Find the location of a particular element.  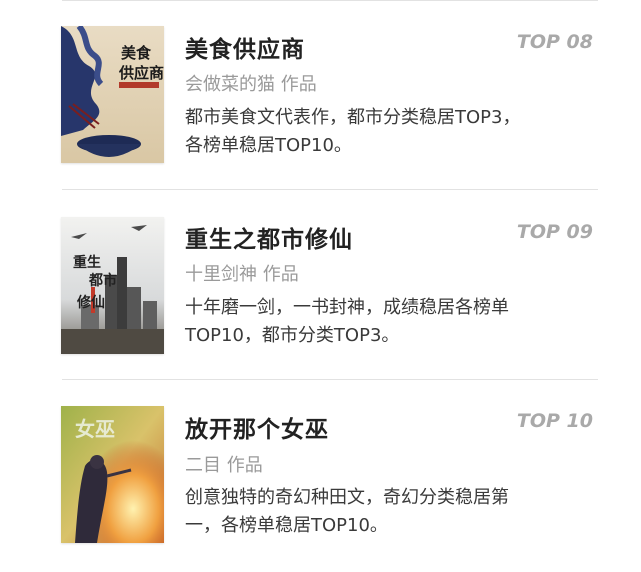

description-line: TOP10，都市分类TOP3。 is located at coordinates (292, 335).